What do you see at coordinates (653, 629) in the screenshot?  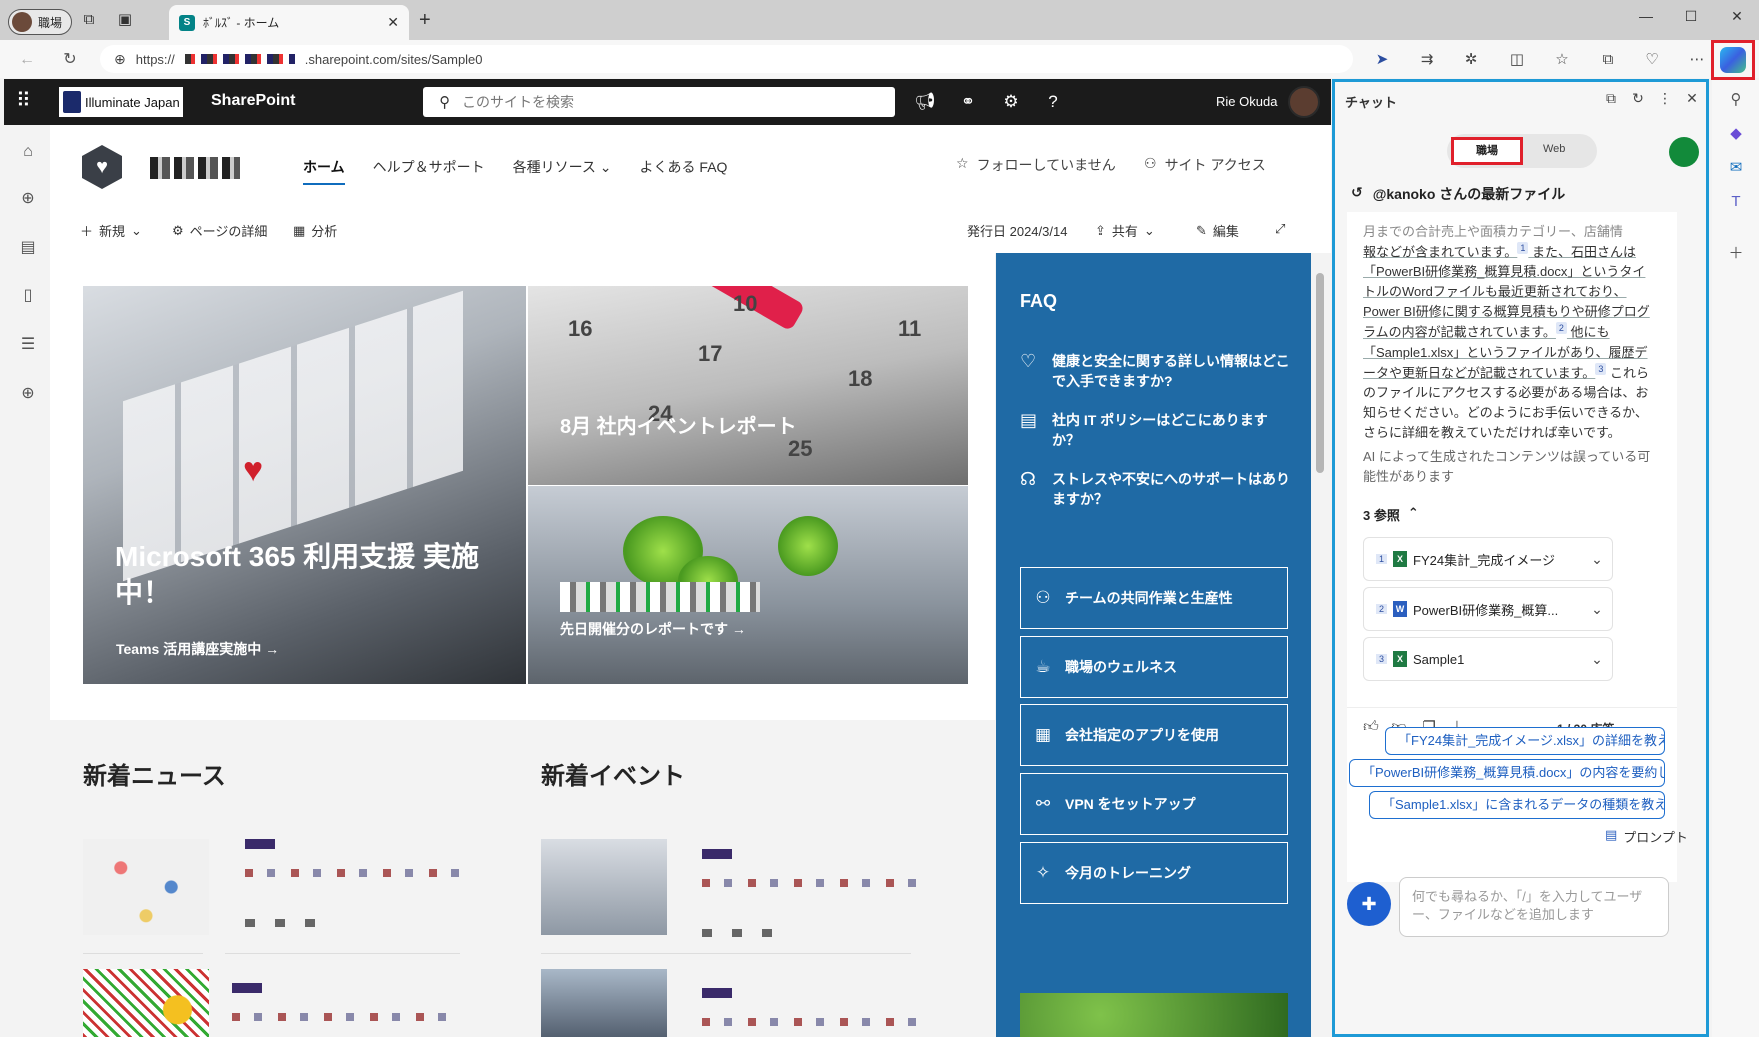 I see `hero-report-link: 先日開催分のレポートです →` at bounding box center [653, 629].